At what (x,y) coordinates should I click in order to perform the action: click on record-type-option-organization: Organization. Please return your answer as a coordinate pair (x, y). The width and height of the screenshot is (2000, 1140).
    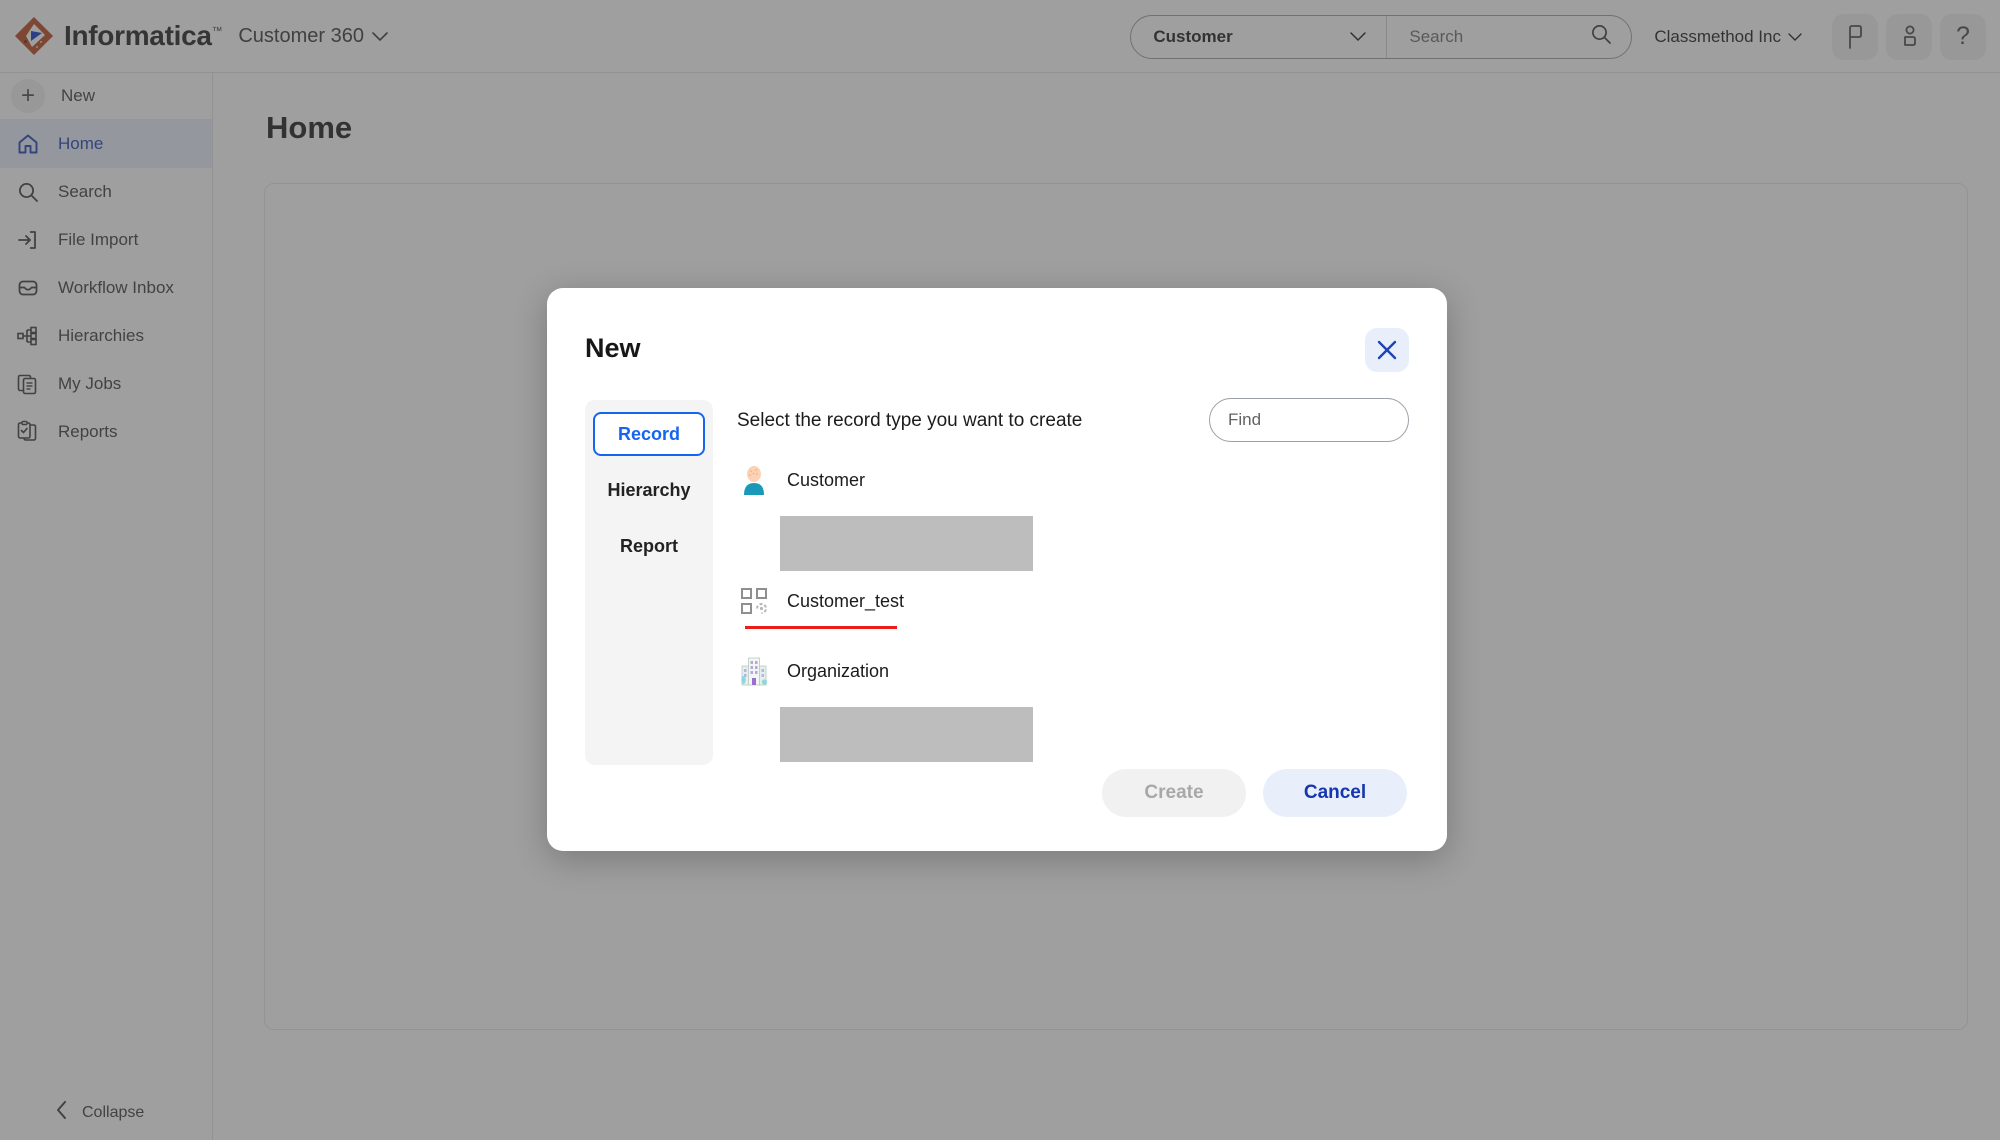
    Looking at the image, I should click on (1073, 671).